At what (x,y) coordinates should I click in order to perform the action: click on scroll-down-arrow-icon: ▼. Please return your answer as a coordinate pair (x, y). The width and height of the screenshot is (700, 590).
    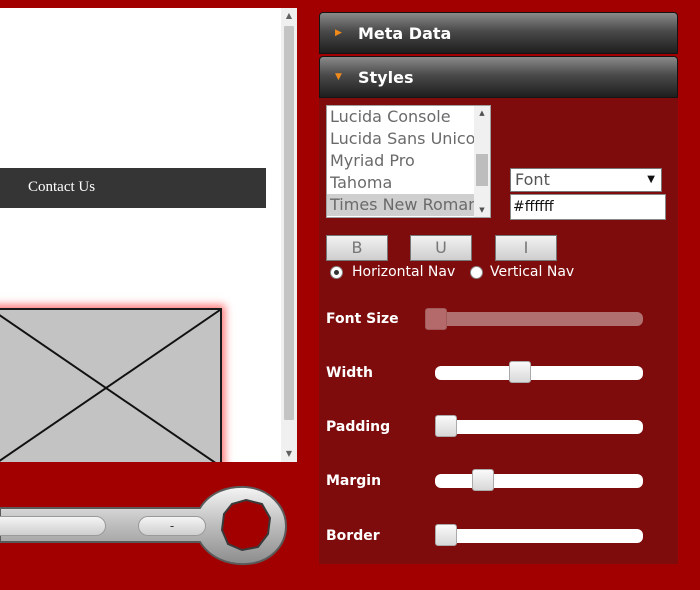
    Looking at the image, I should click on (289, 454).